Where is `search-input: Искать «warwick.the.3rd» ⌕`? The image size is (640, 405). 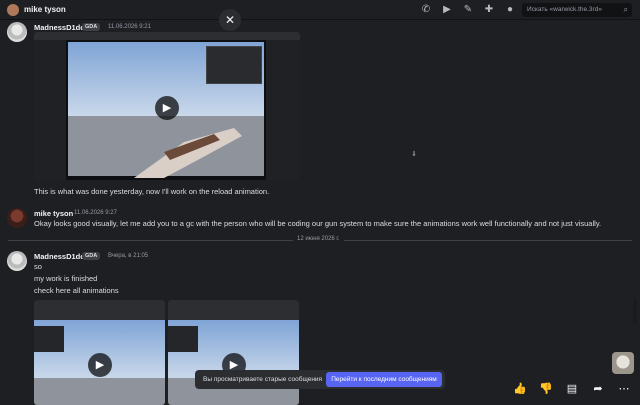
search-input: Искать «warwick.the.3rd» ⌕ is located at coordinates (577, 10).